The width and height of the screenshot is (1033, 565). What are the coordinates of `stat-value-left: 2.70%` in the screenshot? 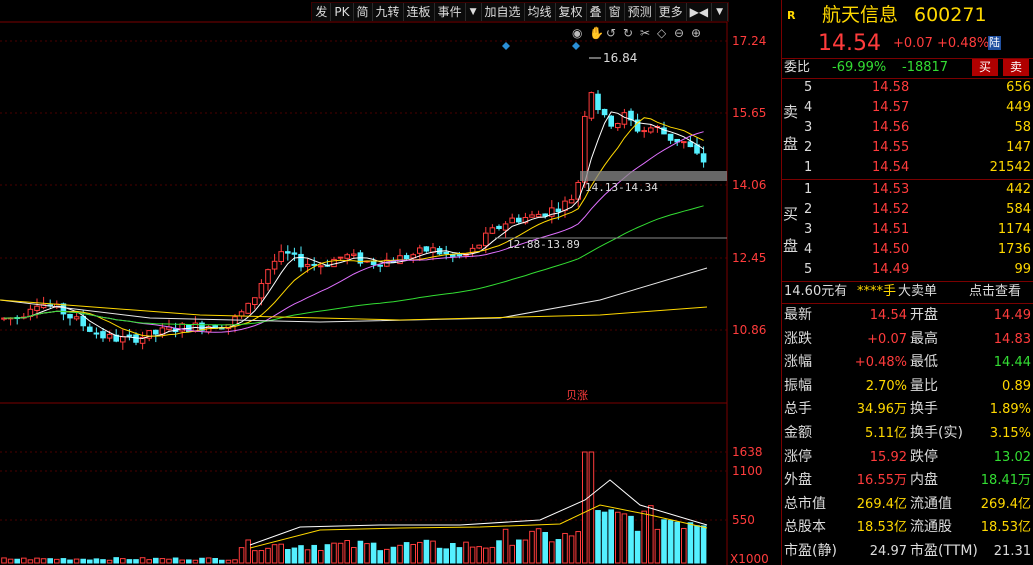 It's located at (886, 386).